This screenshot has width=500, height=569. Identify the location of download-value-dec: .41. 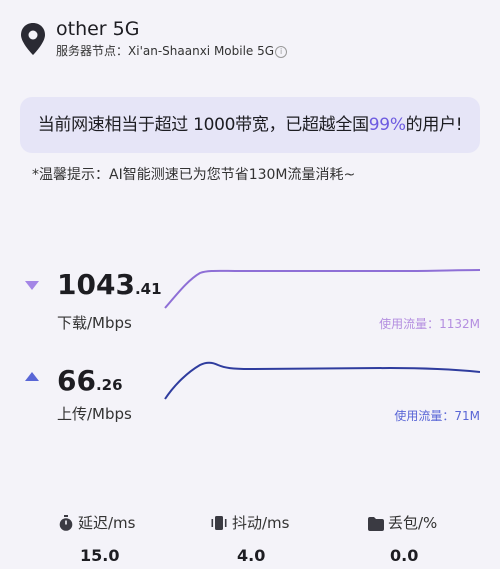
(148, 289).